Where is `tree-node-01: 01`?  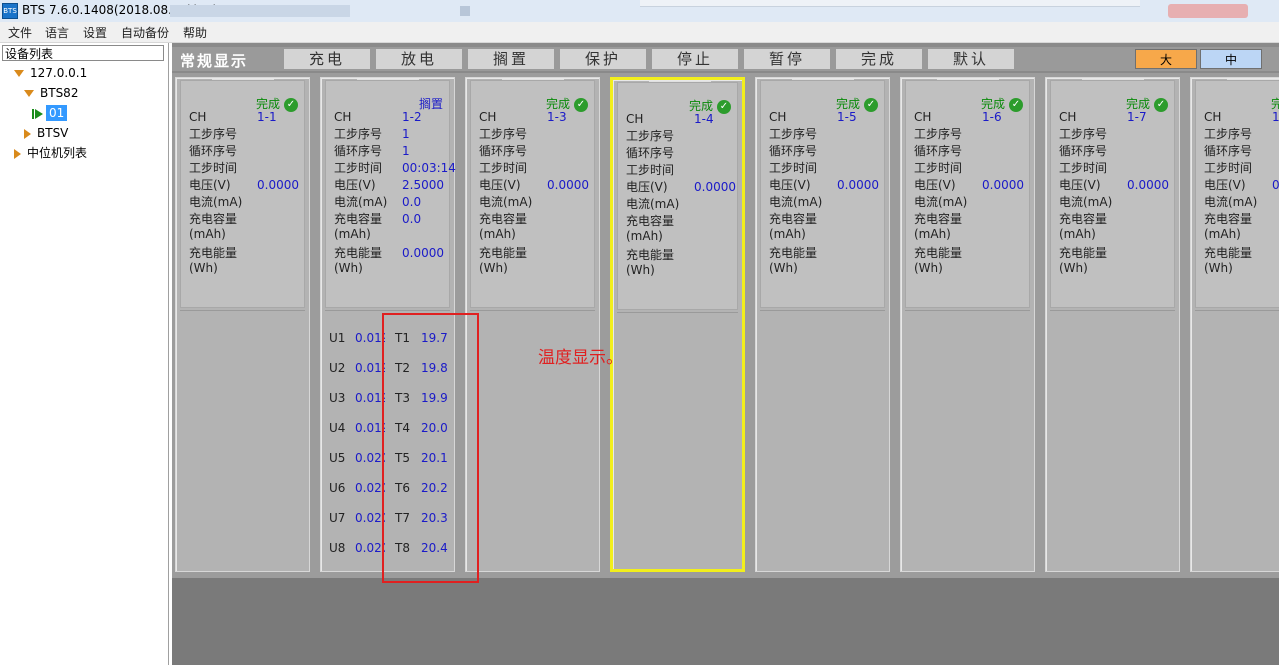 tree-node-01: 01 is located at coordinates (50, 113).